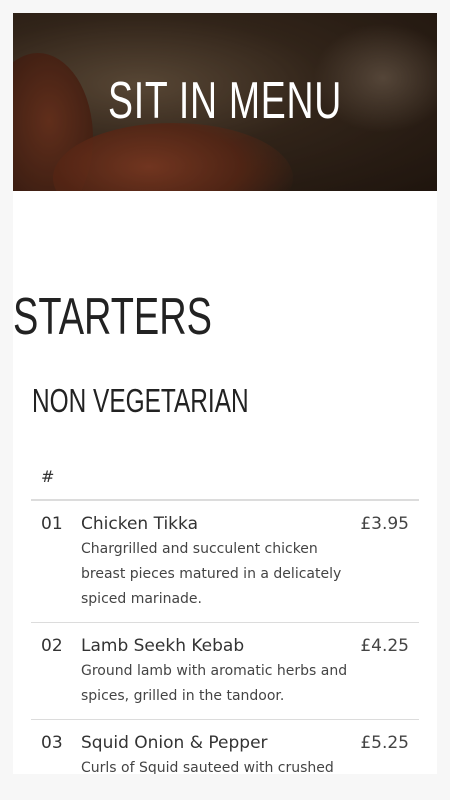  I want to click on item-price: £5.25, so click(384, 743).